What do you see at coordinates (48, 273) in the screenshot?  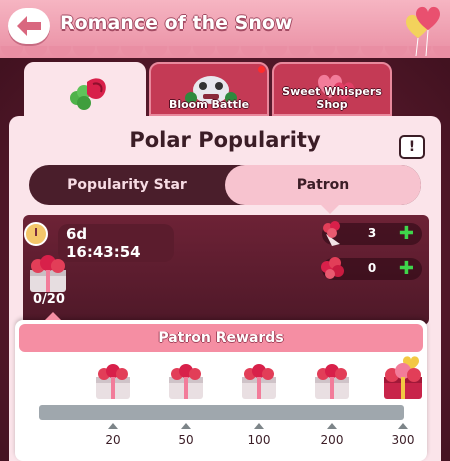 I see `gift-box-icon` at bounding box center [48, 273].